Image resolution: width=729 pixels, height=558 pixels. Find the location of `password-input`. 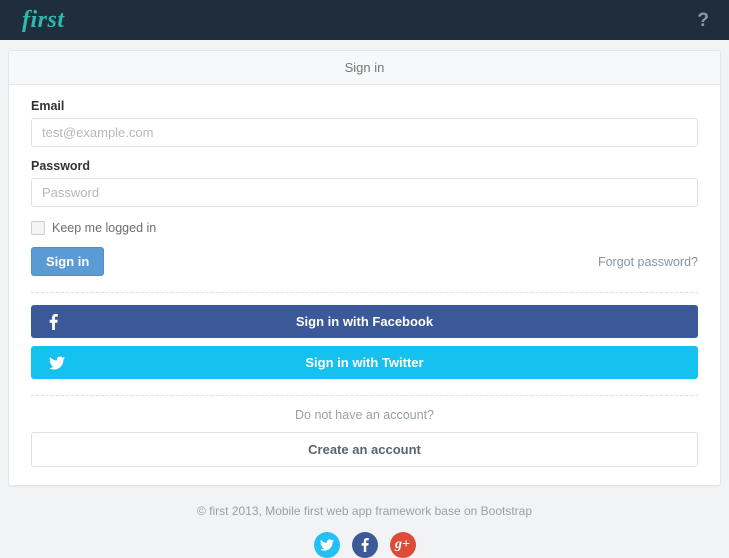

password-input is located at coordinates (364, 192).